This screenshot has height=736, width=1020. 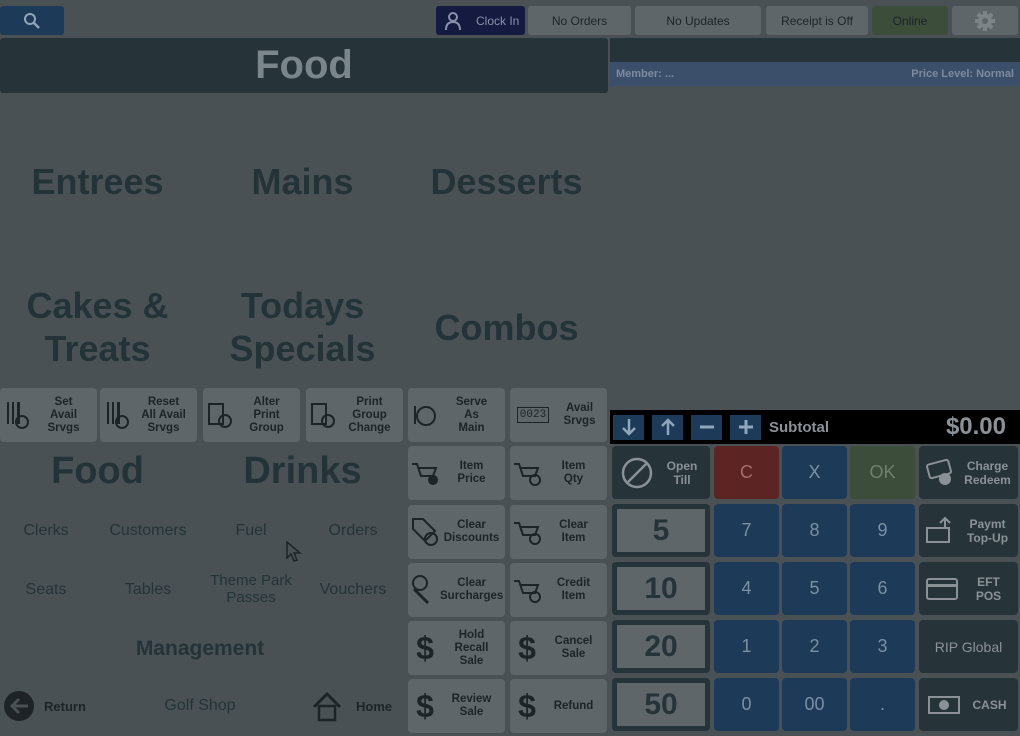 I want to click on menu-customers: Customers, so click(x=148, y=530).